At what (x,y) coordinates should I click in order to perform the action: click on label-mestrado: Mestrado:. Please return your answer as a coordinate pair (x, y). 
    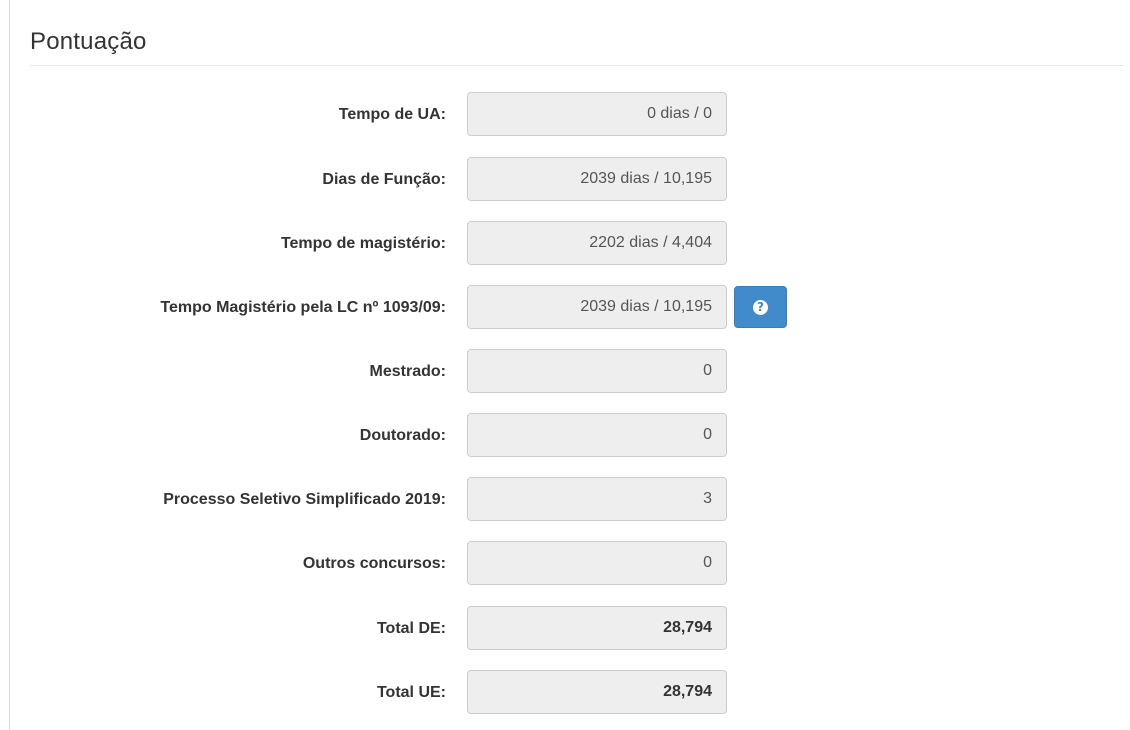
    Looking at the image, I should click on (407, 371).